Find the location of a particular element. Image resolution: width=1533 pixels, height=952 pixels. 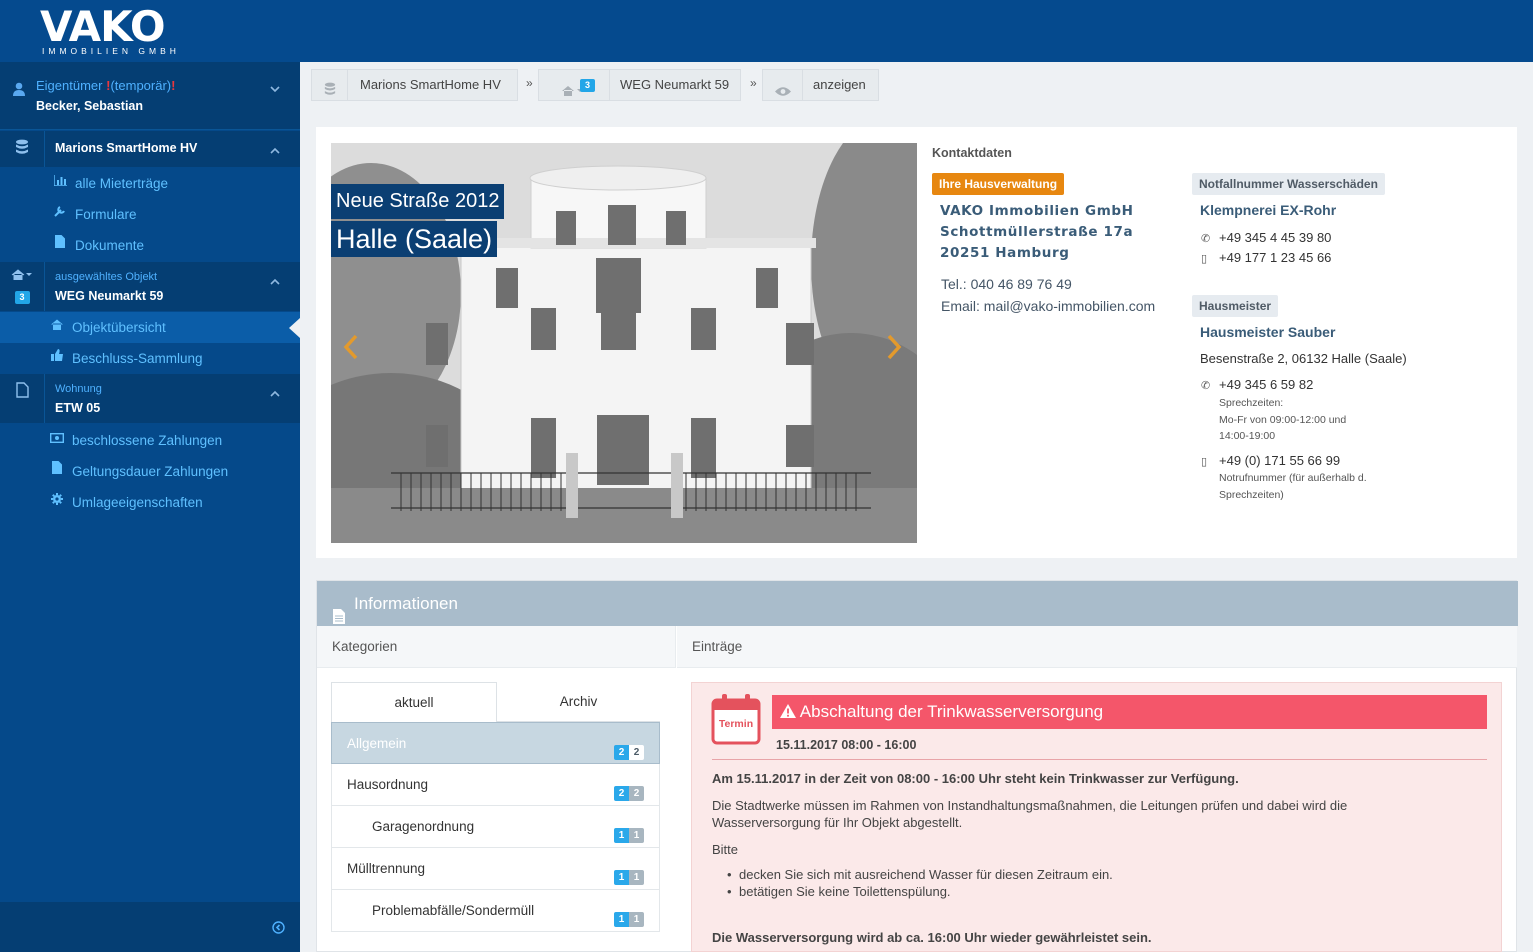

sidebar-item-dokumente: Dokumente is located at coordinates (150, 245).